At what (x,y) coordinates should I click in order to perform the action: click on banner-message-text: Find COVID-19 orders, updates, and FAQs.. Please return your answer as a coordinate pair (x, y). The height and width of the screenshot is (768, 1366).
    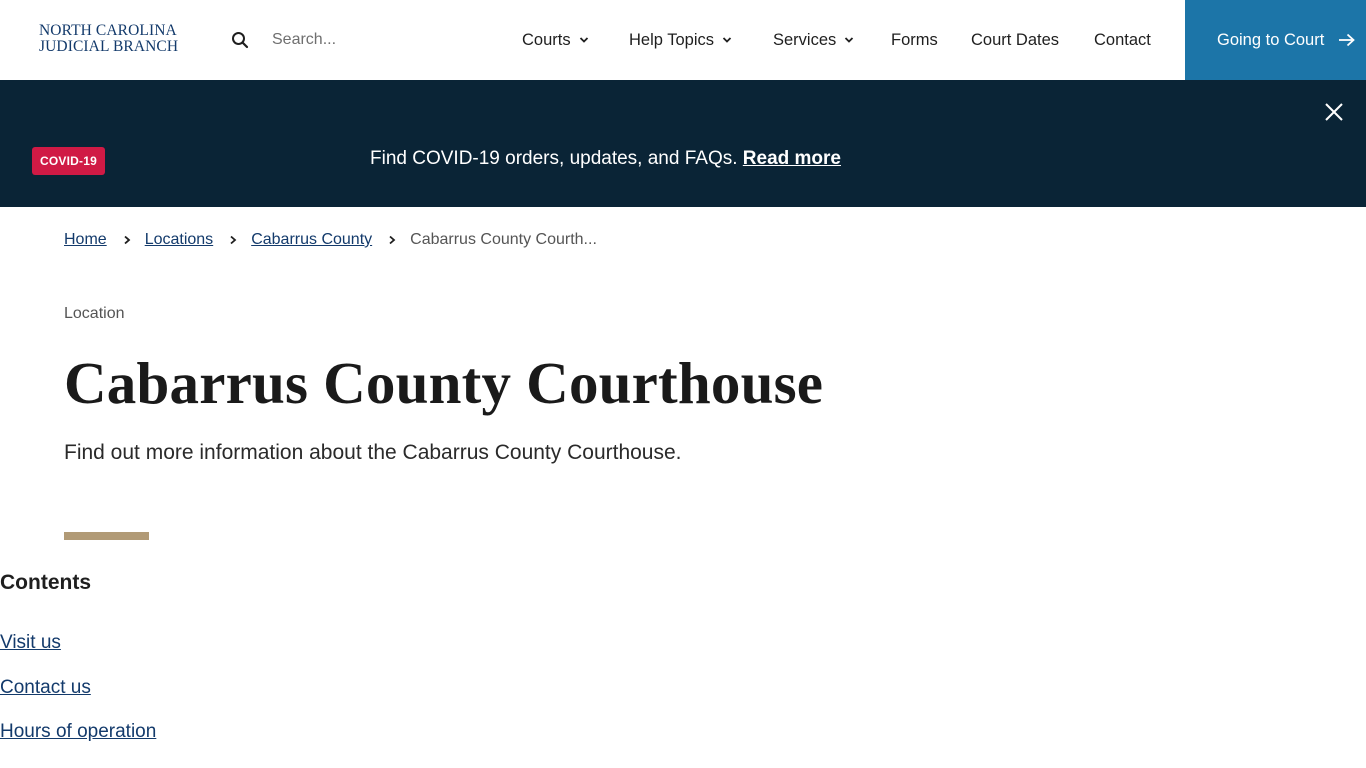
    Looking at the image, I should click on (554, 158).